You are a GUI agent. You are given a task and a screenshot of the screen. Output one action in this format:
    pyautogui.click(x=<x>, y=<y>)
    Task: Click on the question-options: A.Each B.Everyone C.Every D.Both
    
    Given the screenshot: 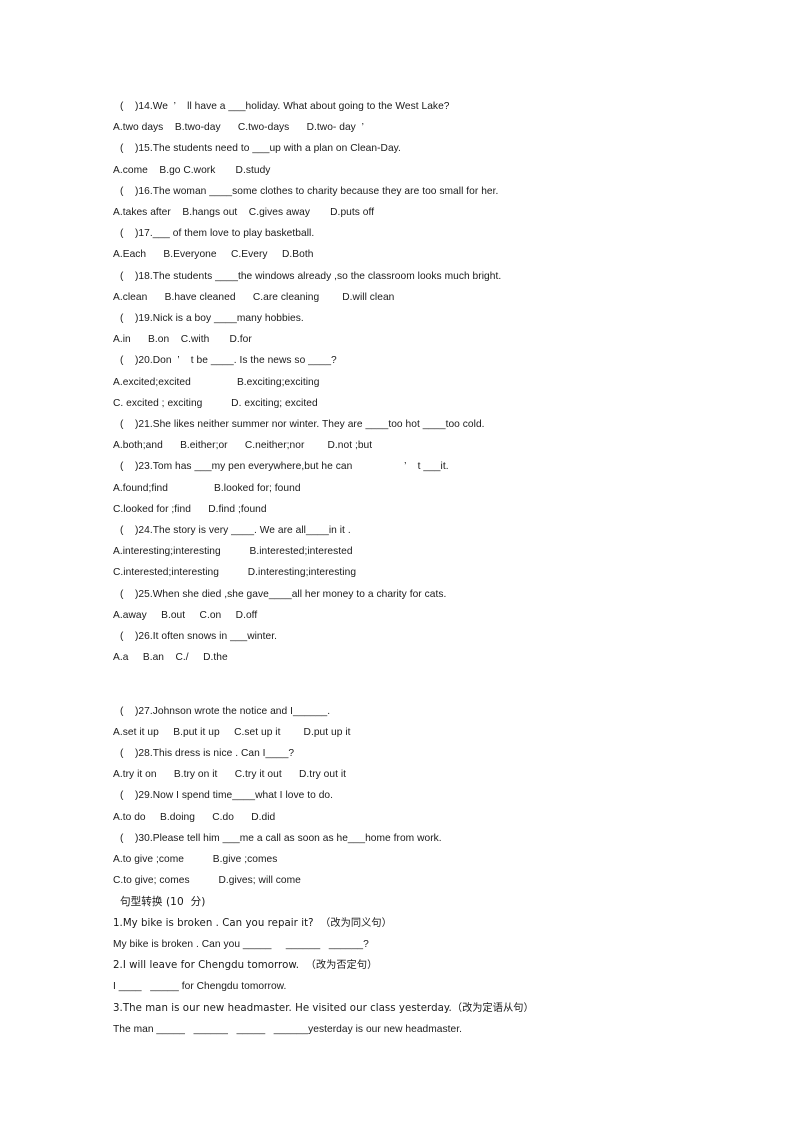 What is the action you would take?
    pyautogui.click(x=213, y=255)
    